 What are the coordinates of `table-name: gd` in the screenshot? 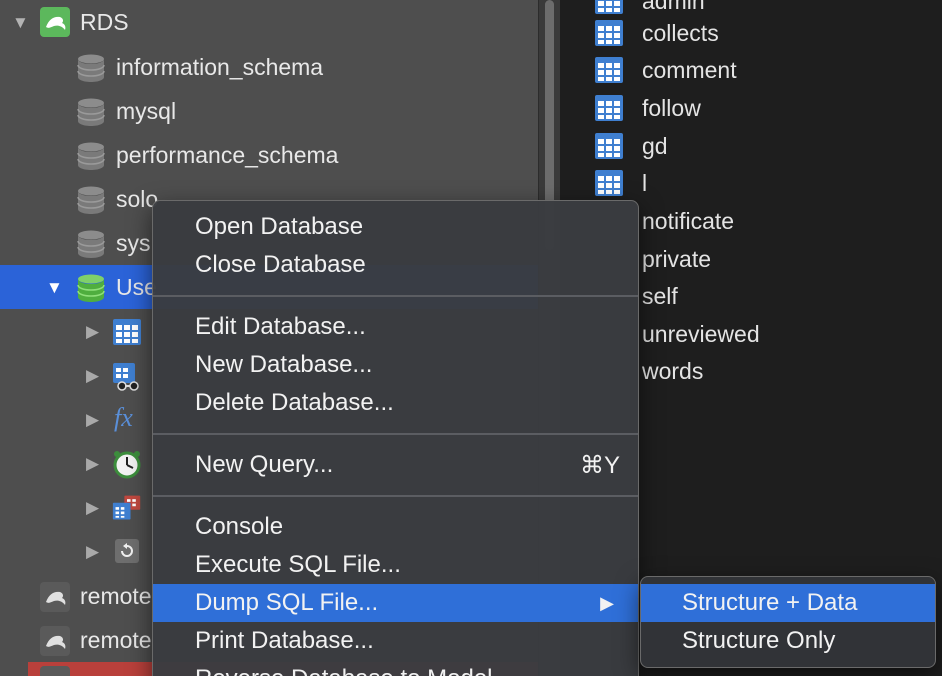 It's located at (655, 145).